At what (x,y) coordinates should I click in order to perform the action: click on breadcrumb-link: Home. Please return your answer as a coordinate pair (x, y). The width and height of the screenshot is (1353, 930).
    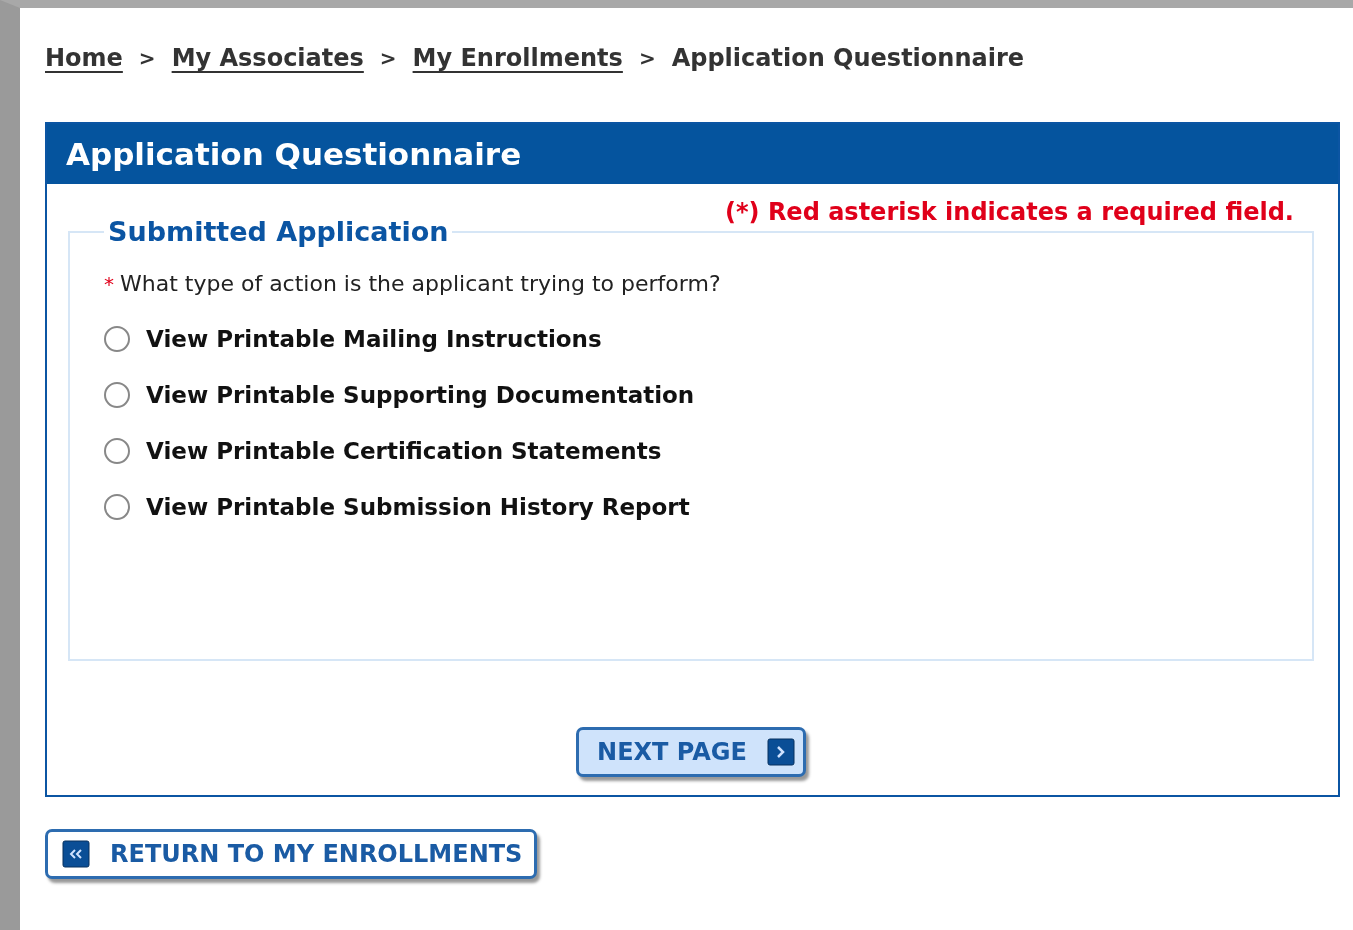
    Looking at the image, I should click on (84, 58).